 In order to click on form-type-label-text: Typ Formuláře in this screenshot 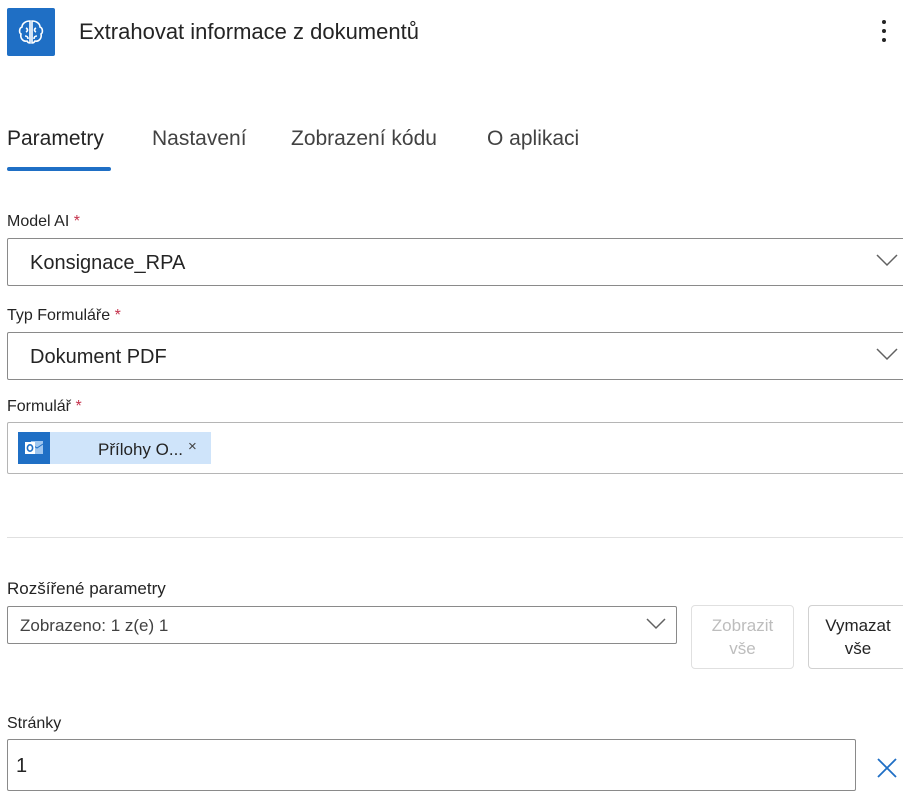, I will do `click(59, 315)`.